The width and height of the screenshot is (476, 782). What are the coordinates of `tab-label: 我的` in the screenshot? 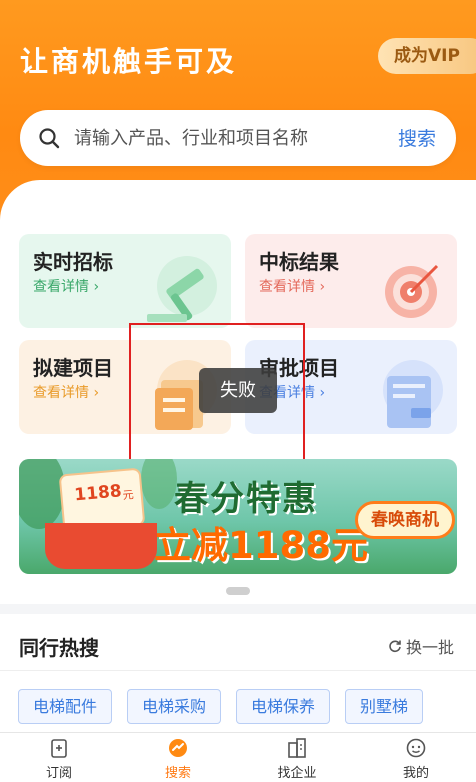 It's located at (415, 773).